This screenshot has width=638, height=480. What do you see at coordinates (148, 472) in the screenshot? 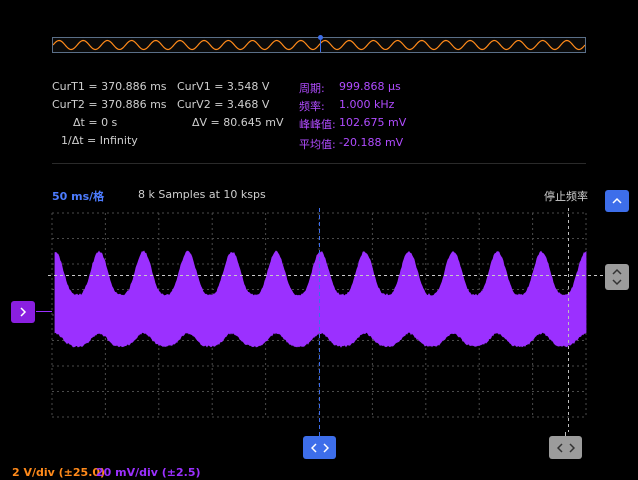
I see `ch2-scale-label: 20 mV/div (±2.5)` at bounding box center [148, 472].